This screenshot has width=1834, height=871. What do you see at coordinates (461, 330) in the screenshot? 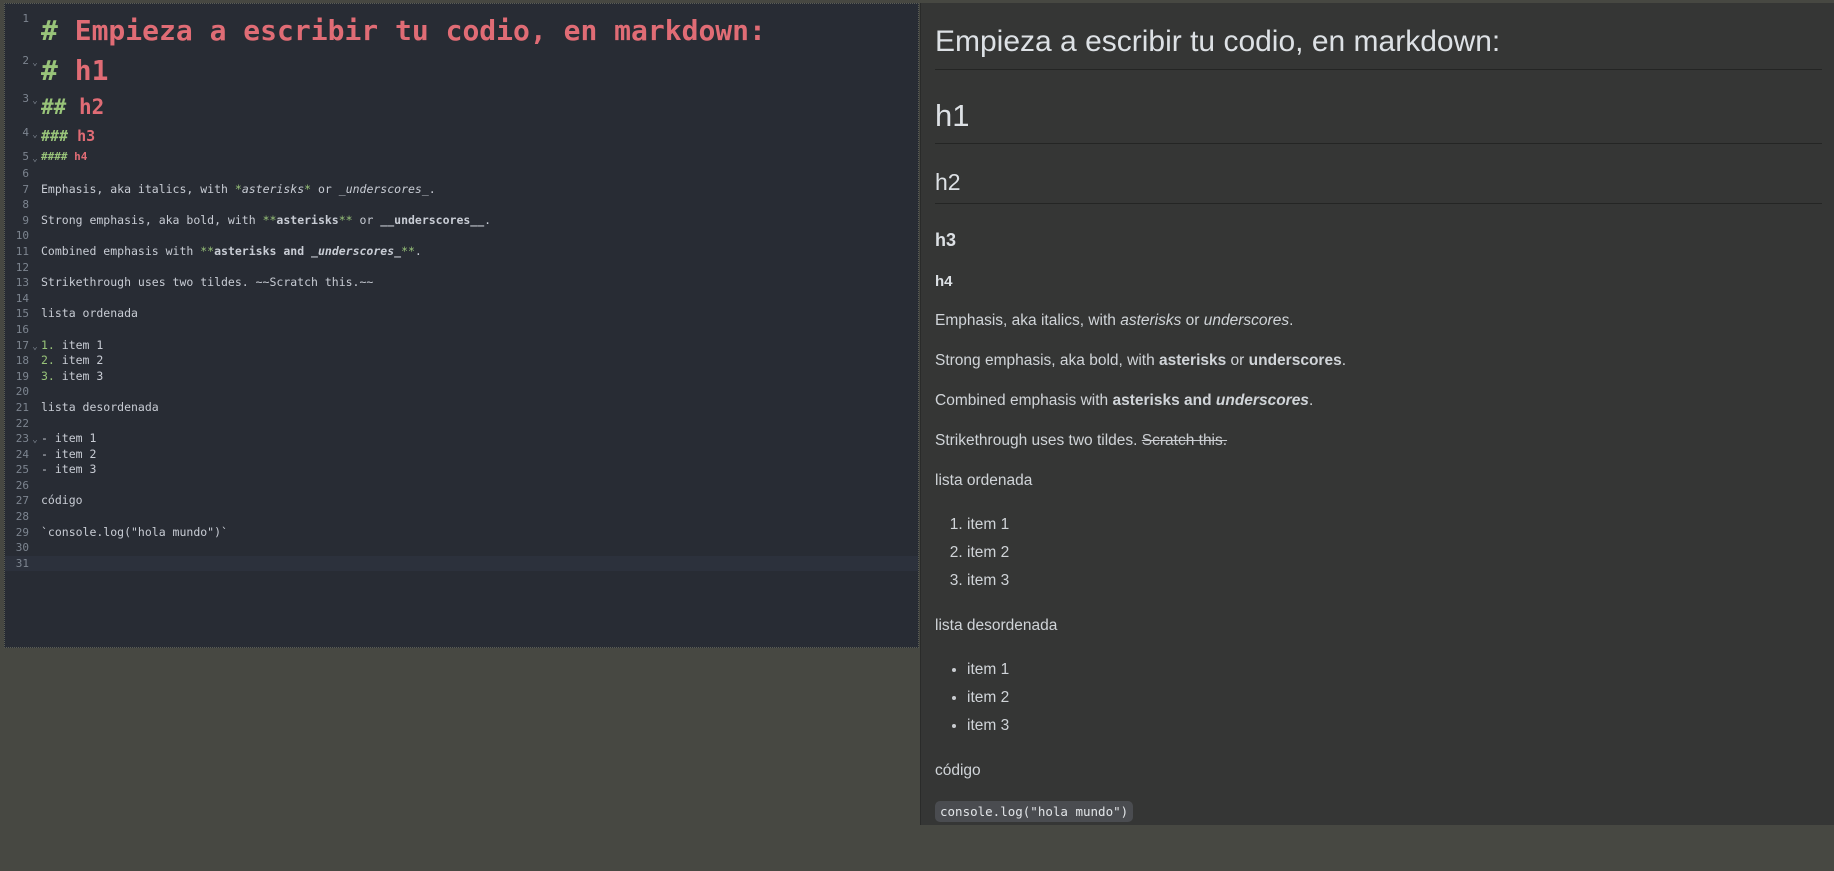
I see `editor-line: 16` at bounding box center [461, 330].